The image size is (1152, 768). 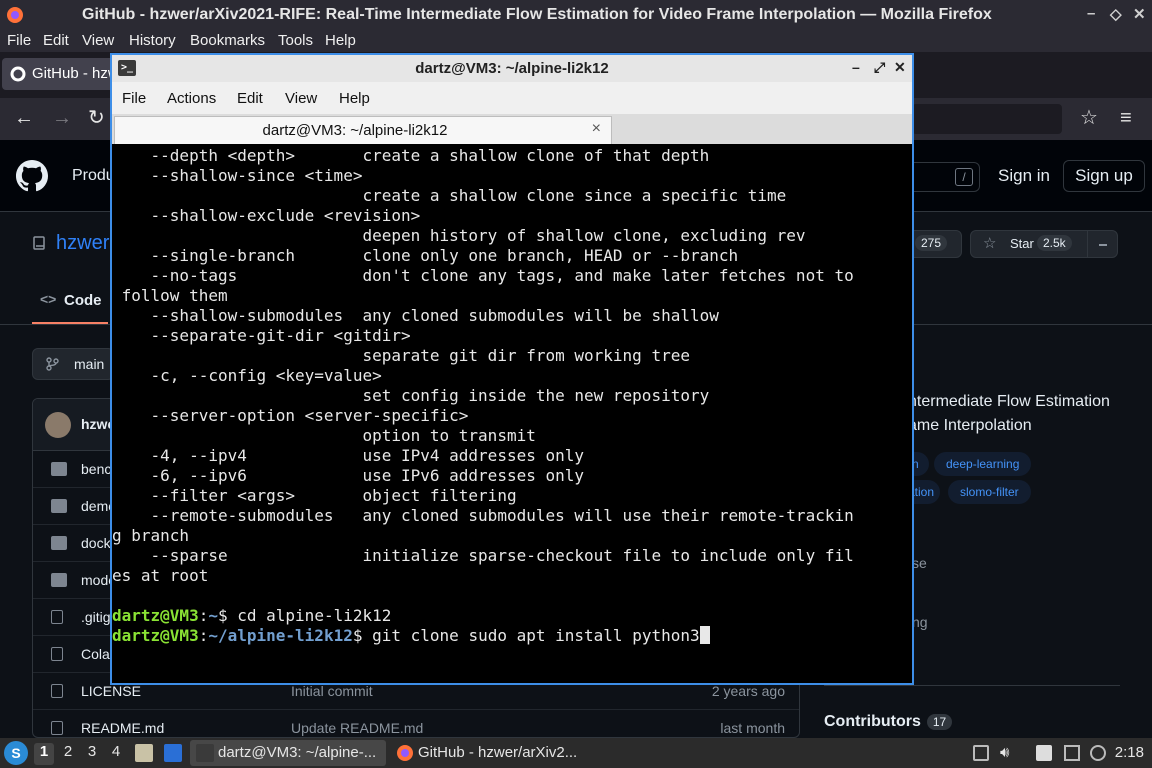 I want to click on prompt-symbol: $, so click(x=227, y=615).